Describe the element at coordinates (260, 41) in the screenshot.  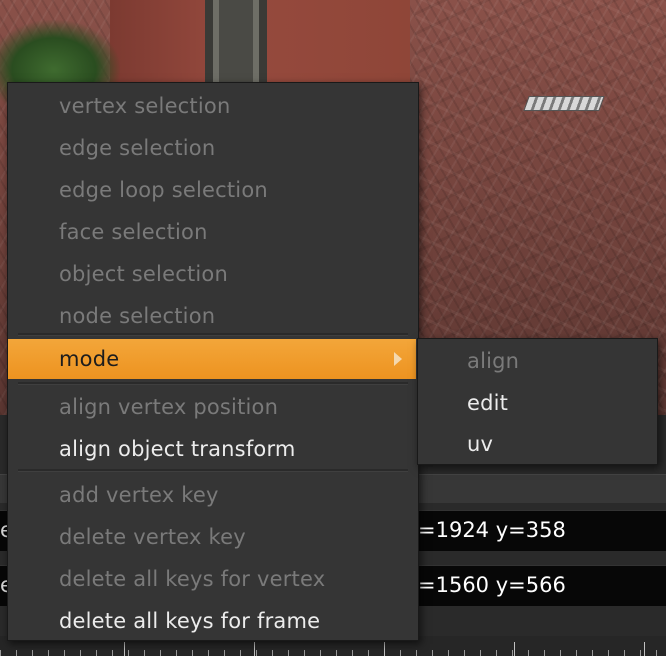
I see `building-wall` at that location.